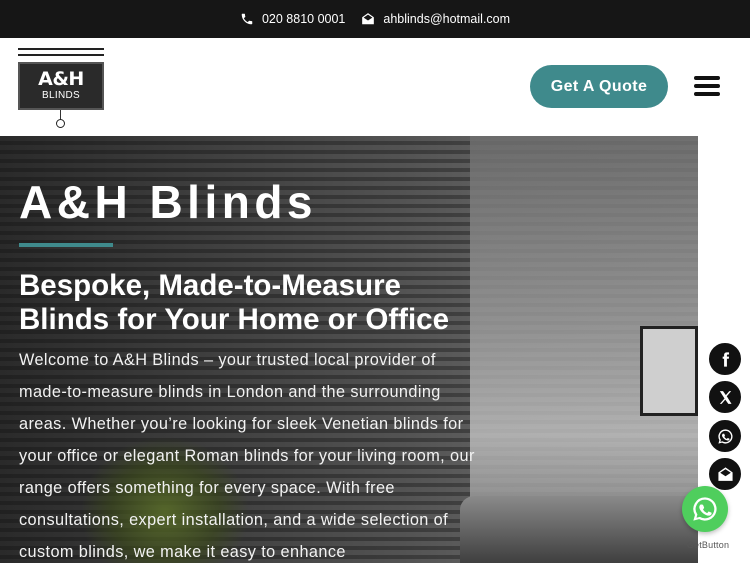  Describe the element at coordinates (368, 19) in the screenshot. I see `envelope-icon` at that location.